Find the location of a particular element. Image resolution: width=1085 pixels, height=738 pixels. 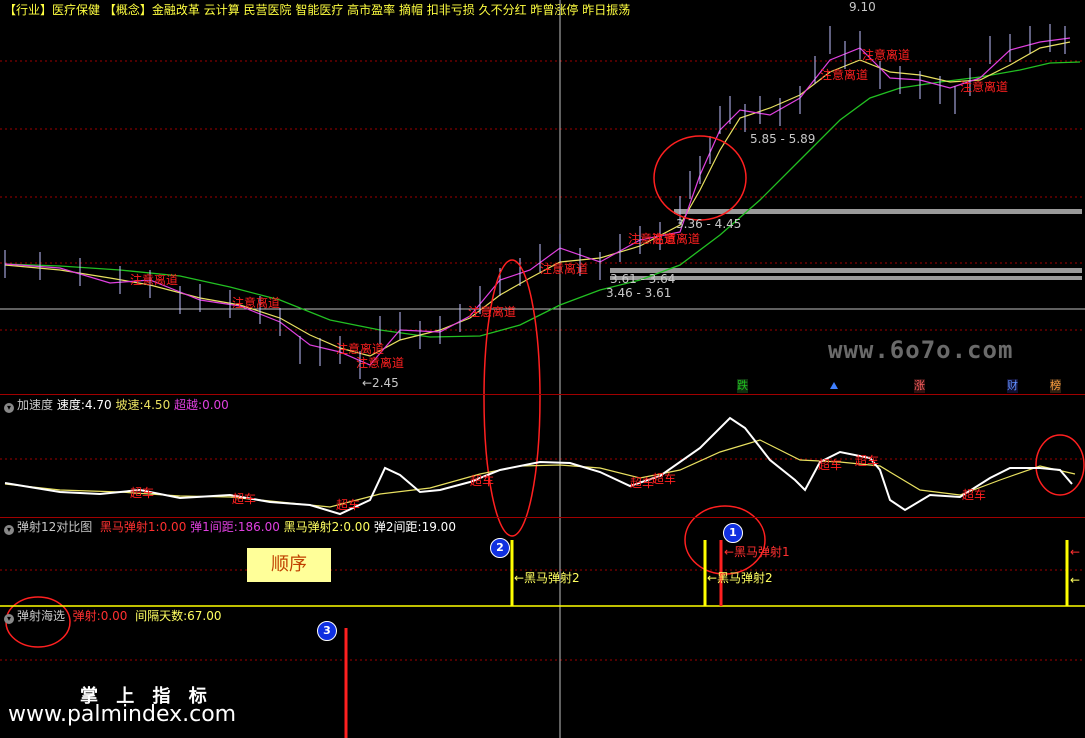

zone-label-2: 3.36 - 4.45 is located at coordinates (709, 224).